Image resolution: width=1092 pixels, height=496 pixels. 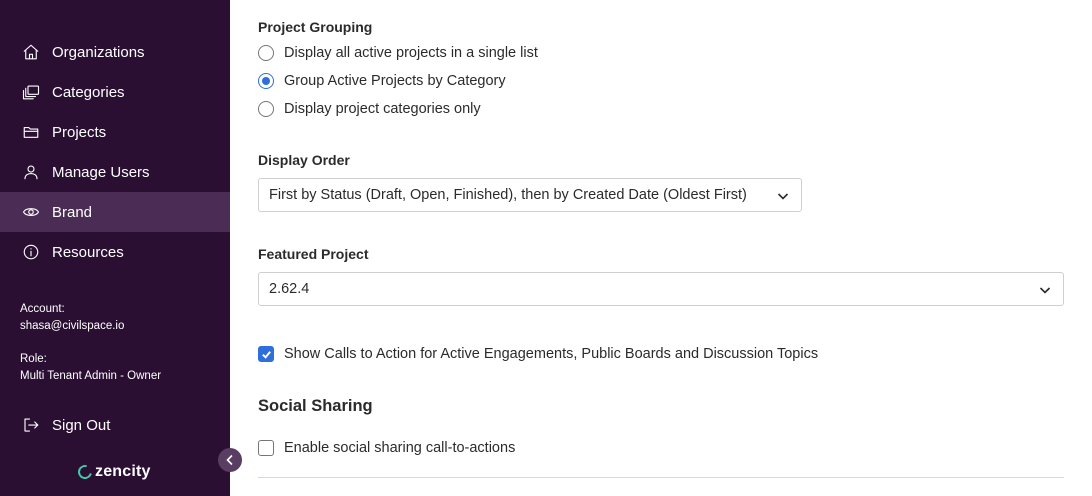 I want to click on user-icon, so click(x=31, y=172).